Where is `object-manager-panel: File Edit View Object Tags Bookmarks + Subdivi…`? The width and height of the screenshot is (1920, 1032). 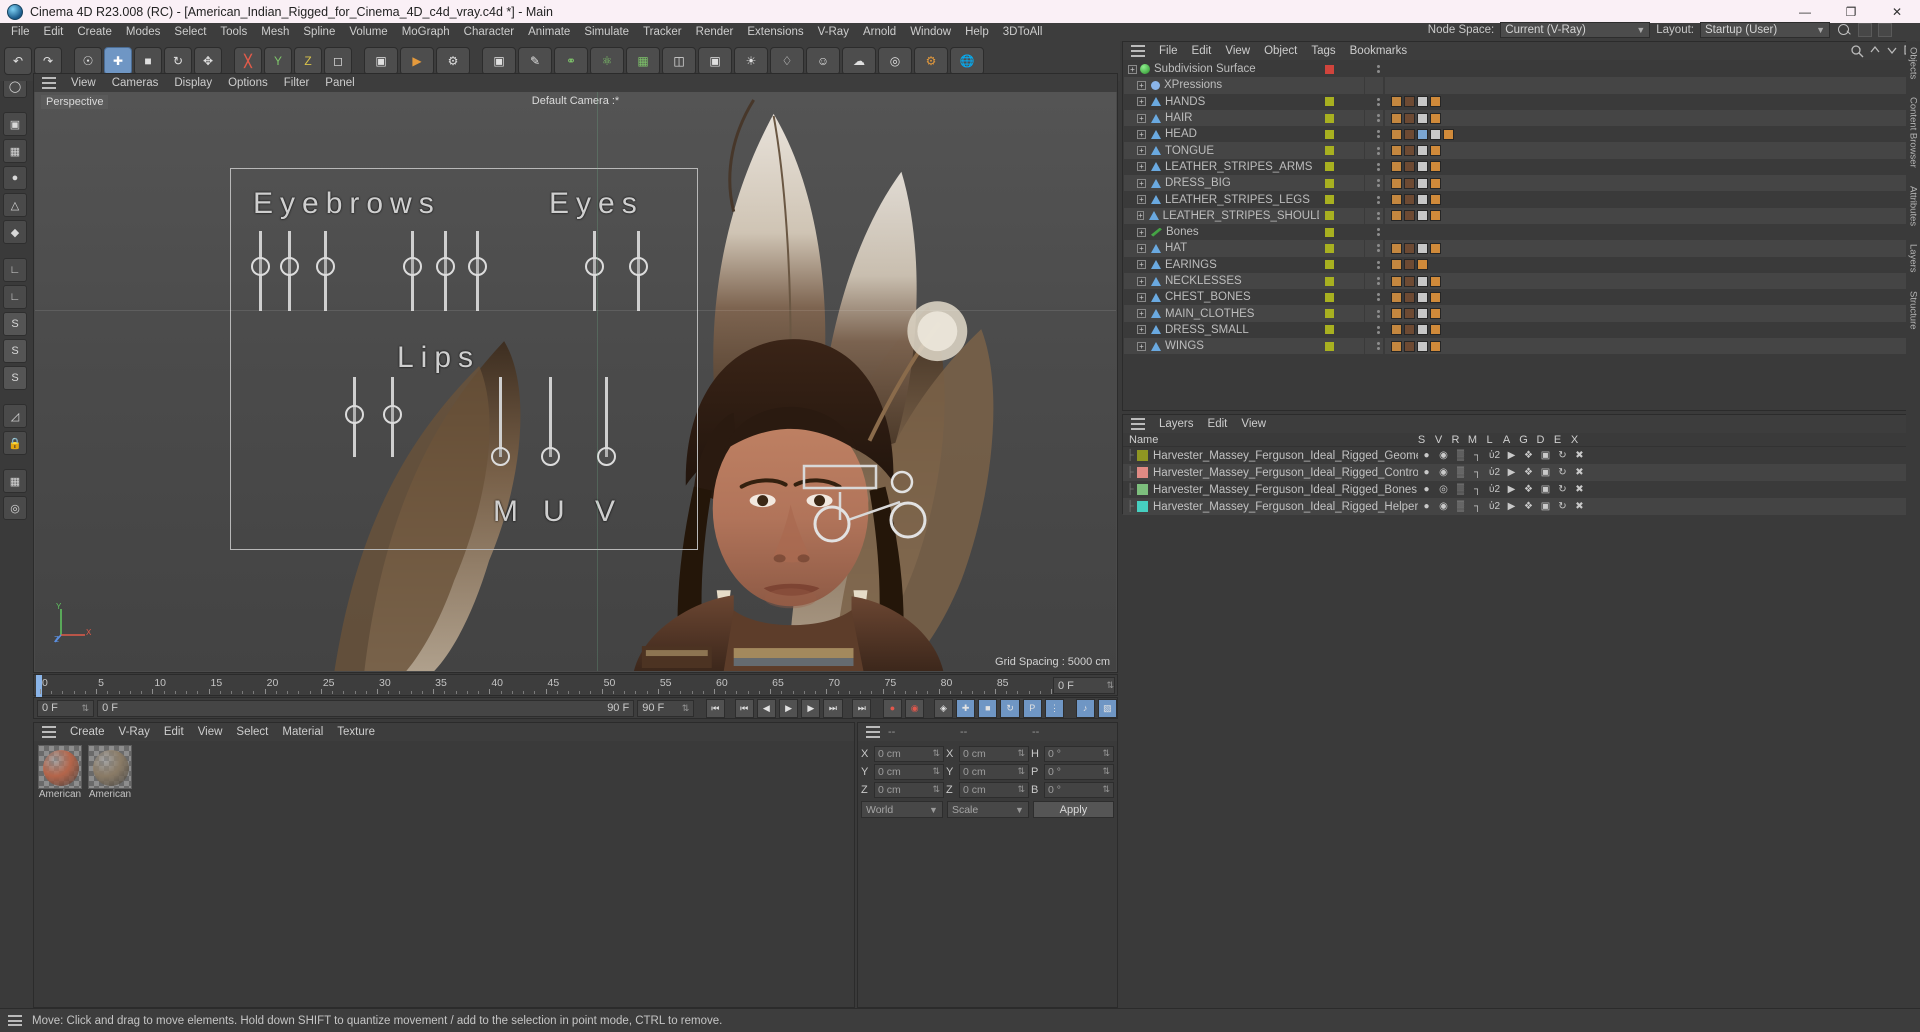
object-manager-panel: File Edit View Object Tags Bookmarks + Subdivi… is located at coordinates (1521, 226).